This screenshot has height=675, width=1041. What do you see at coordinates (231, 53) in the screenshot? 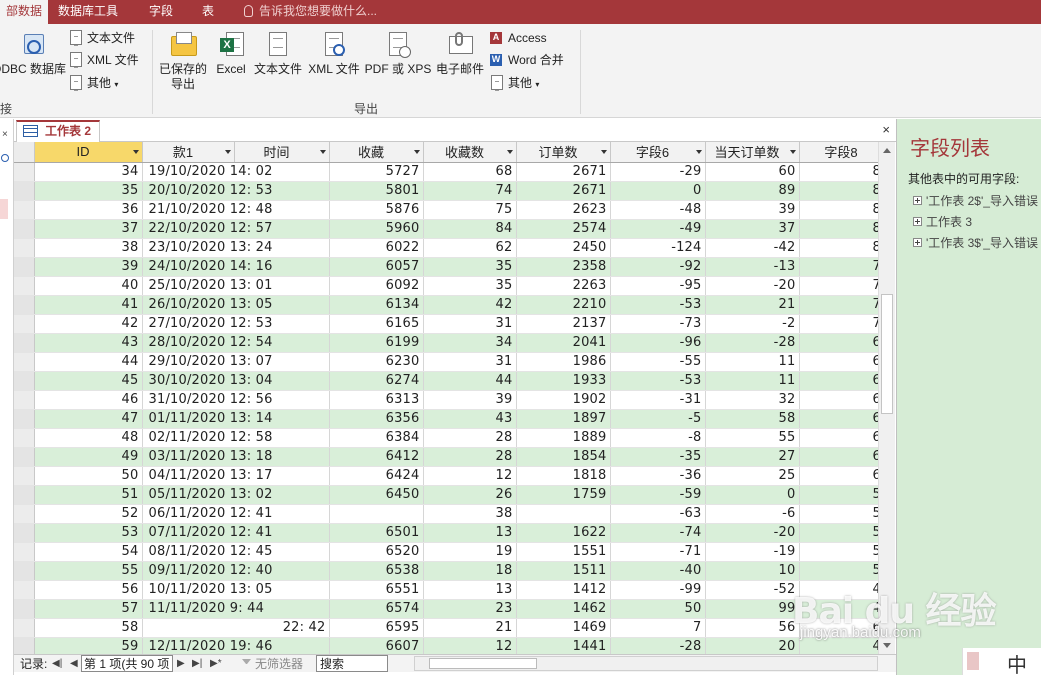
I see `export-excel-button: X Excel` at bounding box center [231, 53].